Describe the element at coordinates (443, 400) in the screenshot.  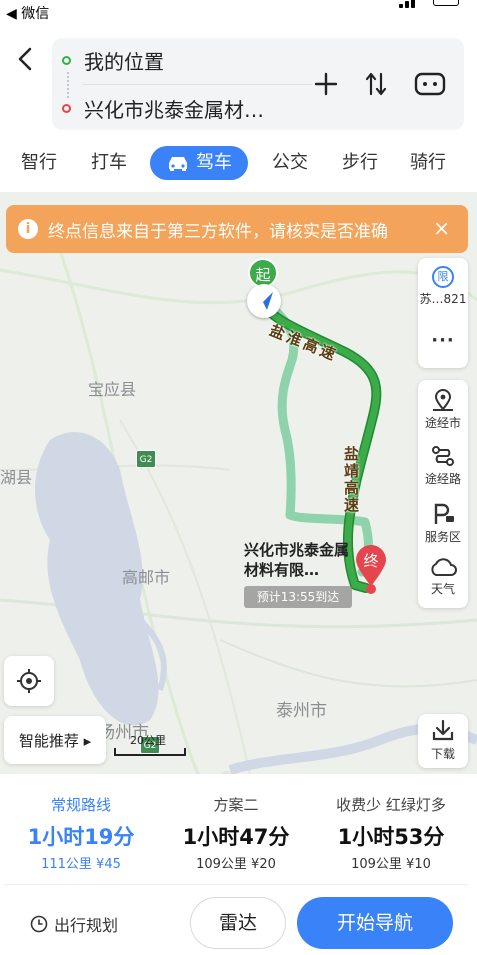
I see `map-pin-icon` at that location.